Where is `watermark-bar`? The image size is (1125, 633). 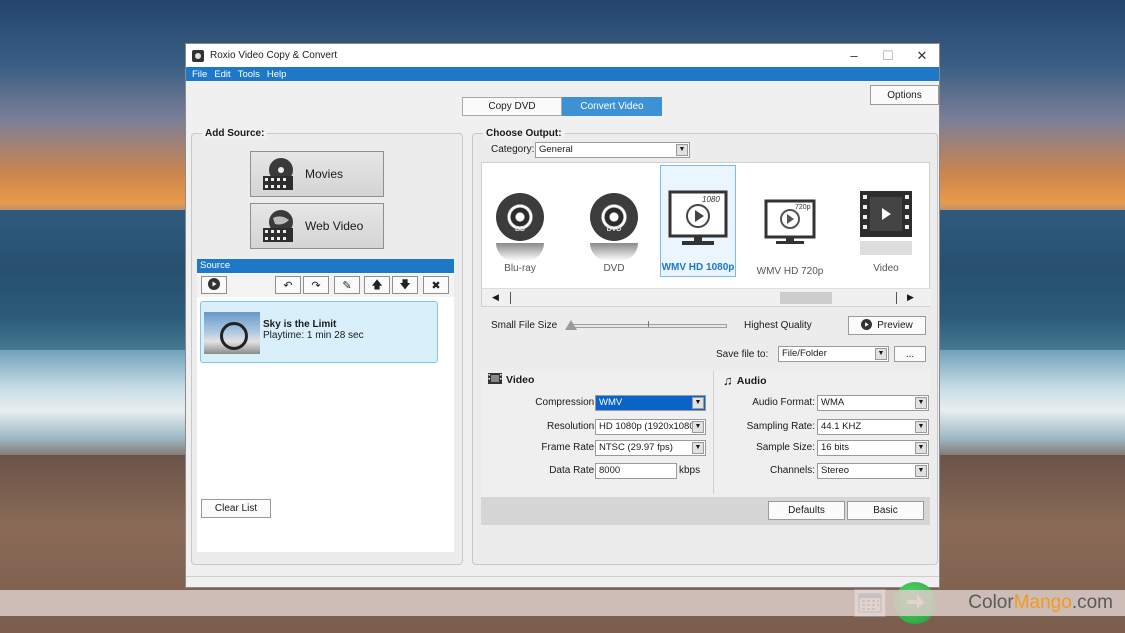 watermark-bar is located at coordinates (562, 603).